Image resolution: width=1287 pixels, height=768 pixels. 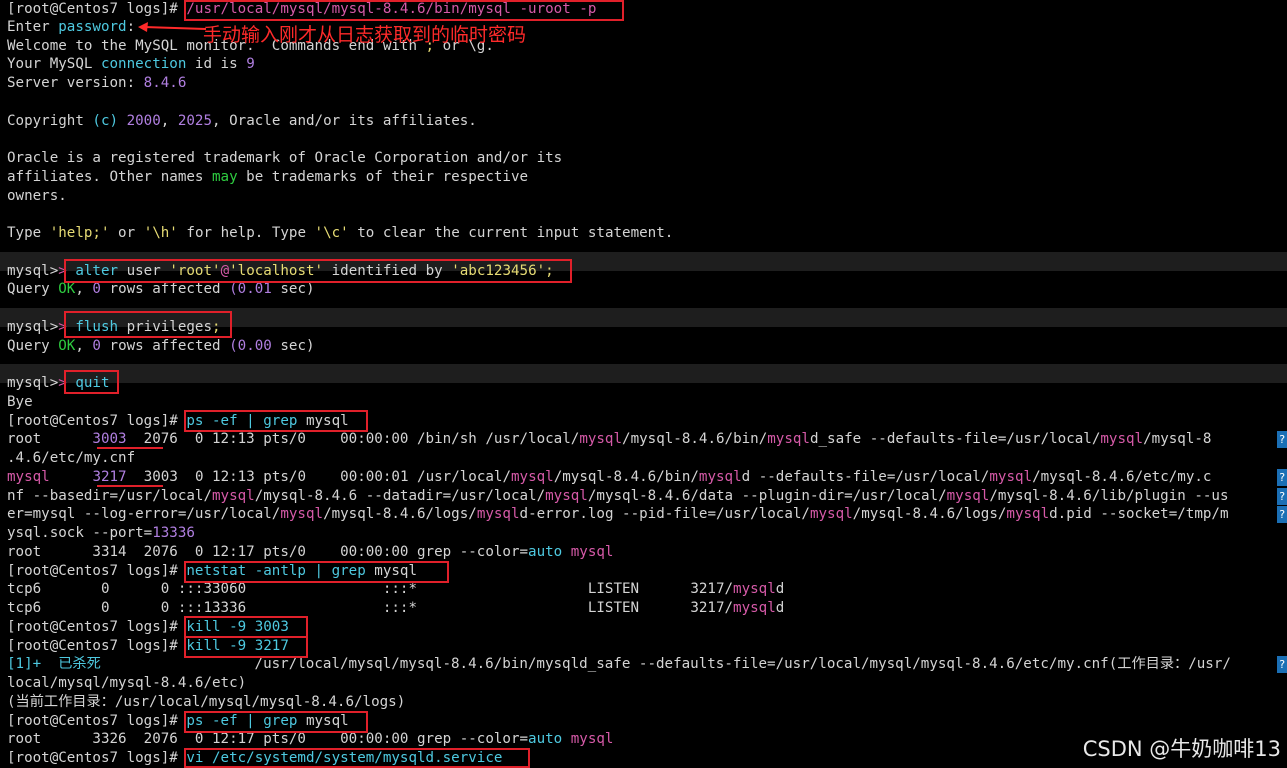 What do you see at coordinates (1122, 477) in the screenshot?
I see `text: /mysql-8.4.6/etc/my.c` at bounding box center [1122, 477].